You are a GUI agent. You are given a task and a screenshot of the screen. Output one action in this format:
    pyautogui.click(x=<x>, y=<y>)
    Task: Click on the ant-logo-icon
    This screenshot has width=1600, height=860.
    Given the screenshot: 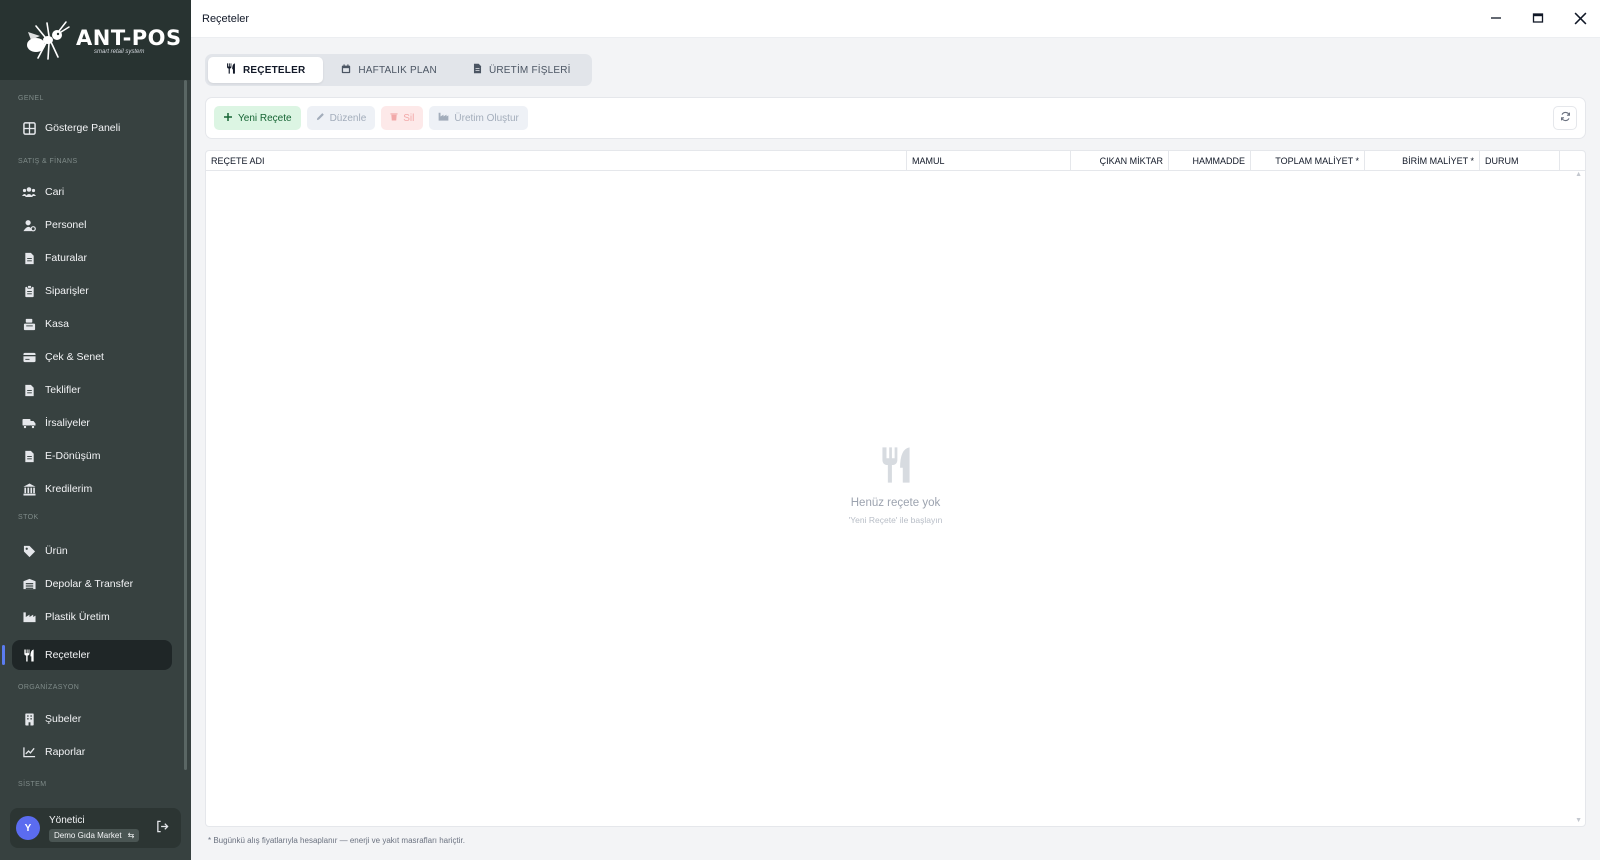 What is the action you would take?
    pyautogui.click(x=48, y=40)
    